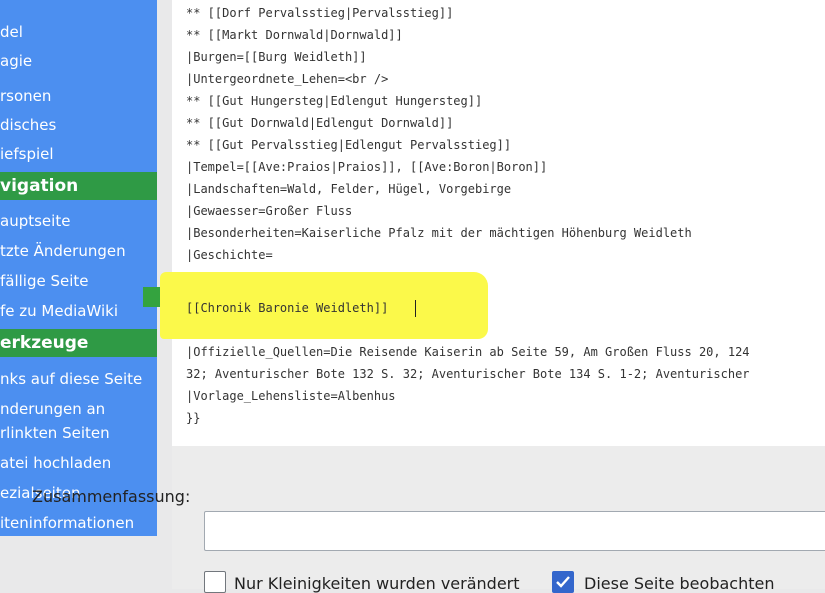  I want to click on tools-heading: erkzeuge, so click(78, 343).